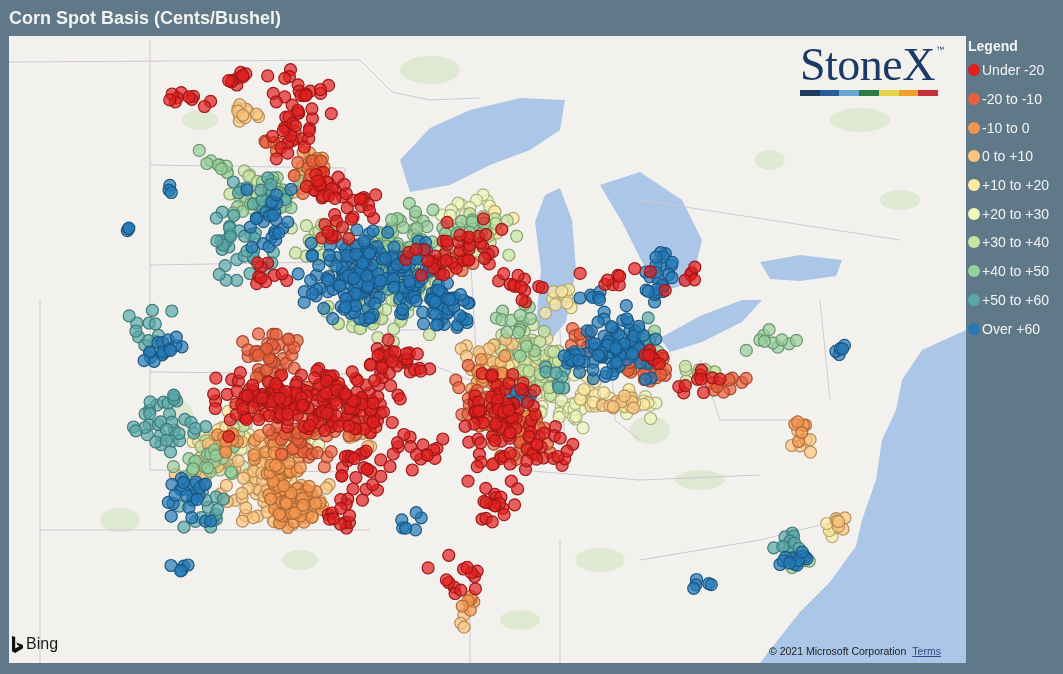 The height and width of the screenshot is (674, 1063). What do you see at coordinates (838, 651) in the screenshot?
I see `copyright-notice: © 2021 Microsoft Corporation` at bounding box center [838, 651].